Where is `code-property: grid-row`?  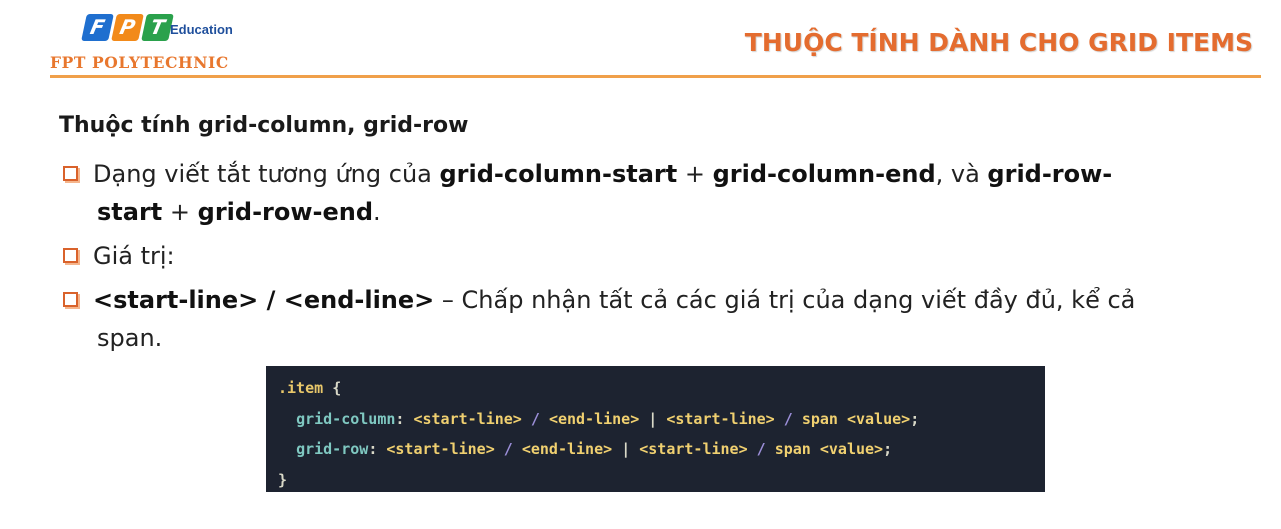 code-property: grid-row is located at coordinates (332, 449).